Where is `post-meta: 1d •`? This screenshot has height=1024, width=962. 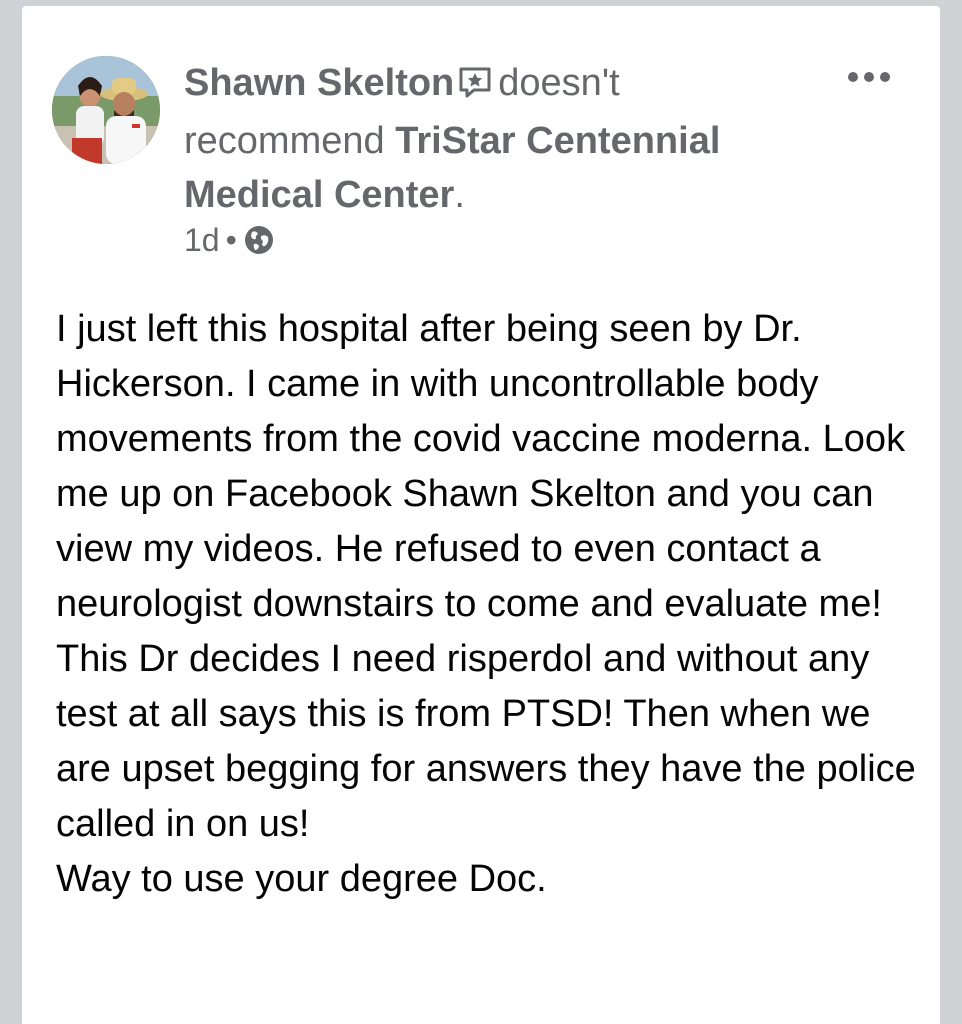 post-meta: 1d • is located at coordinates (229, 240).